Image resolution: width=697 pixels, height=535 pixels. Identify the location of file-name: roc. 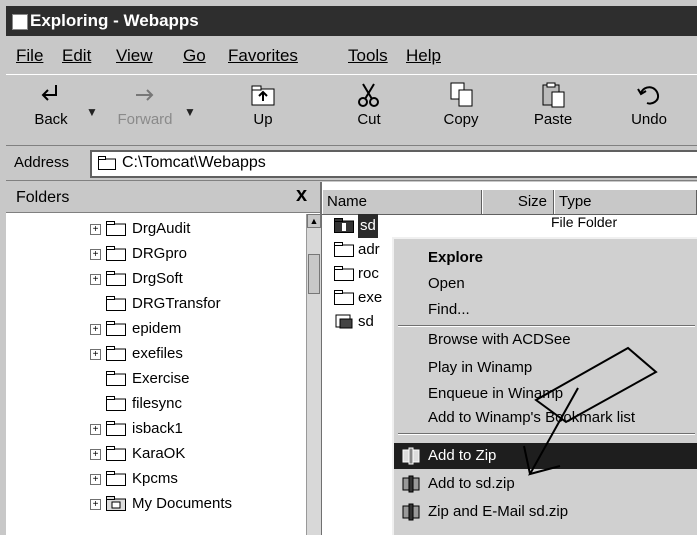
(368, 273).